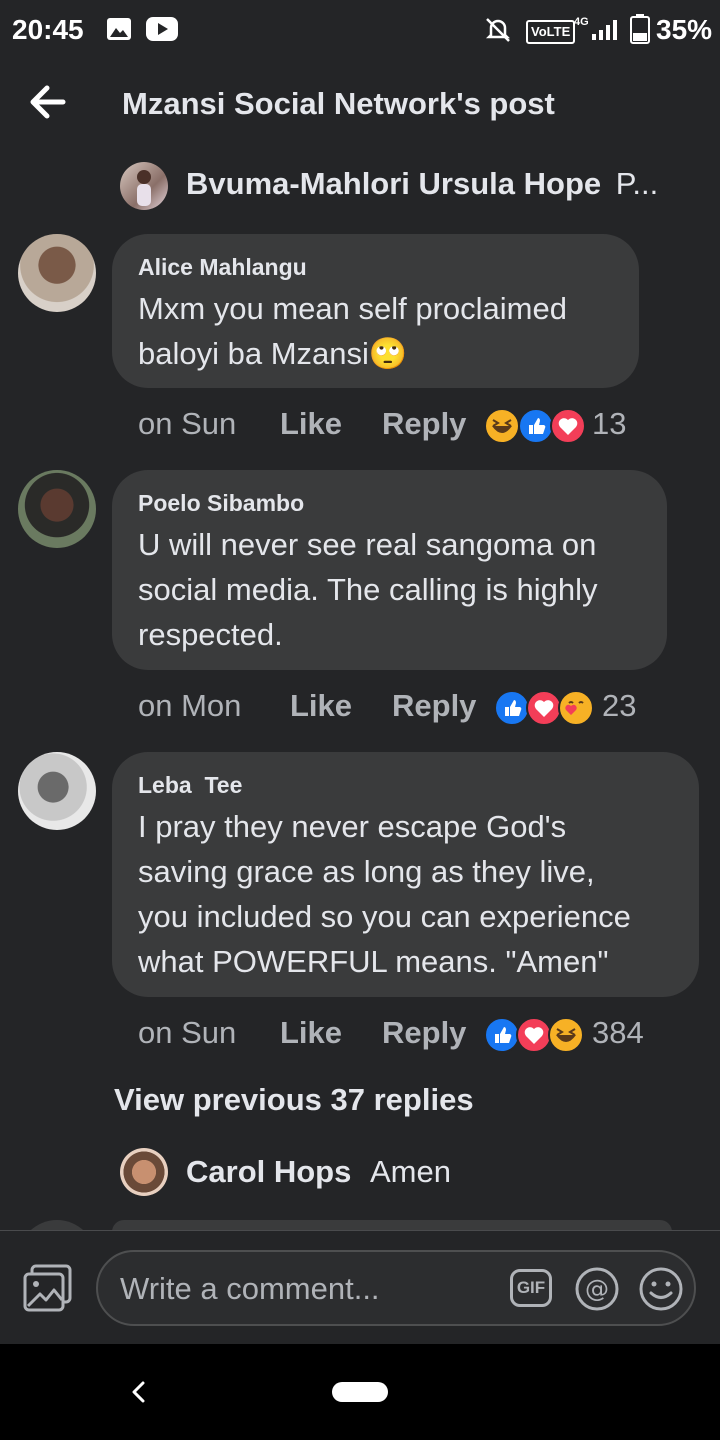 This screenshot has width=720, height=1440. Describe the element at coordinates (367, 544) in the screenshot. I see `comment-text-line: U will never see real sangoma on` at that location.